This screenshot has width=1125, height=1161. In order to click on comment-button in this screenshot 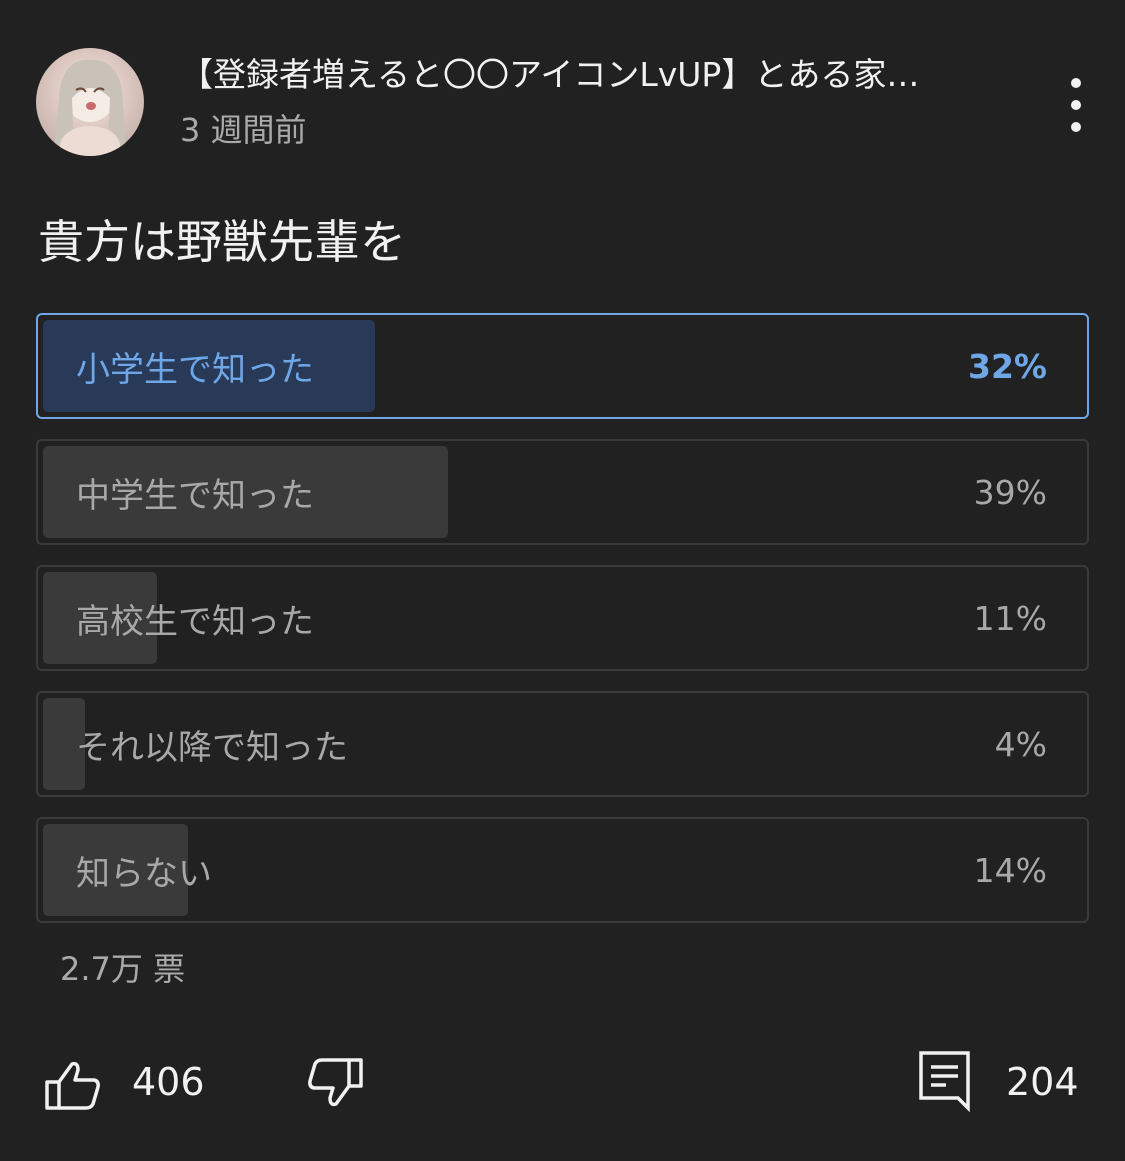, I will do `click(945, 1083)`.